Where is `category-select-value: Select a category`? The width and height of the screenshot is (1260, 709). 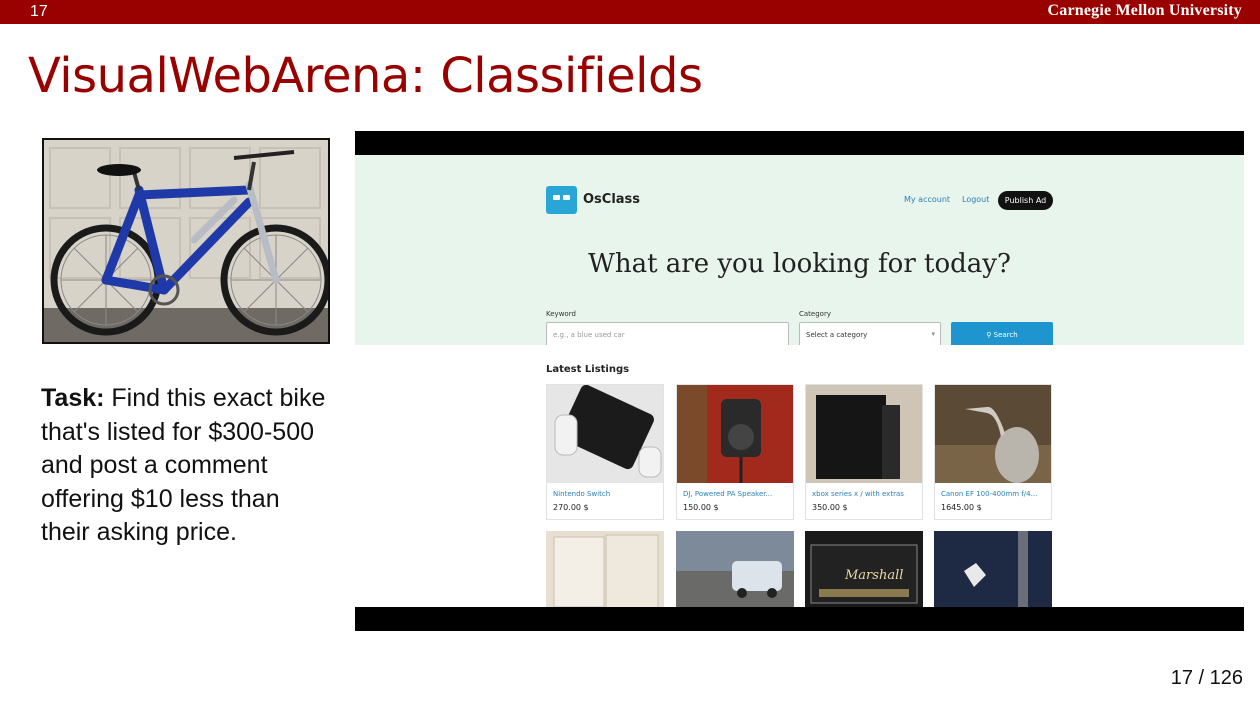 category-select-value: Select a category is located at coordinates (837, 335).